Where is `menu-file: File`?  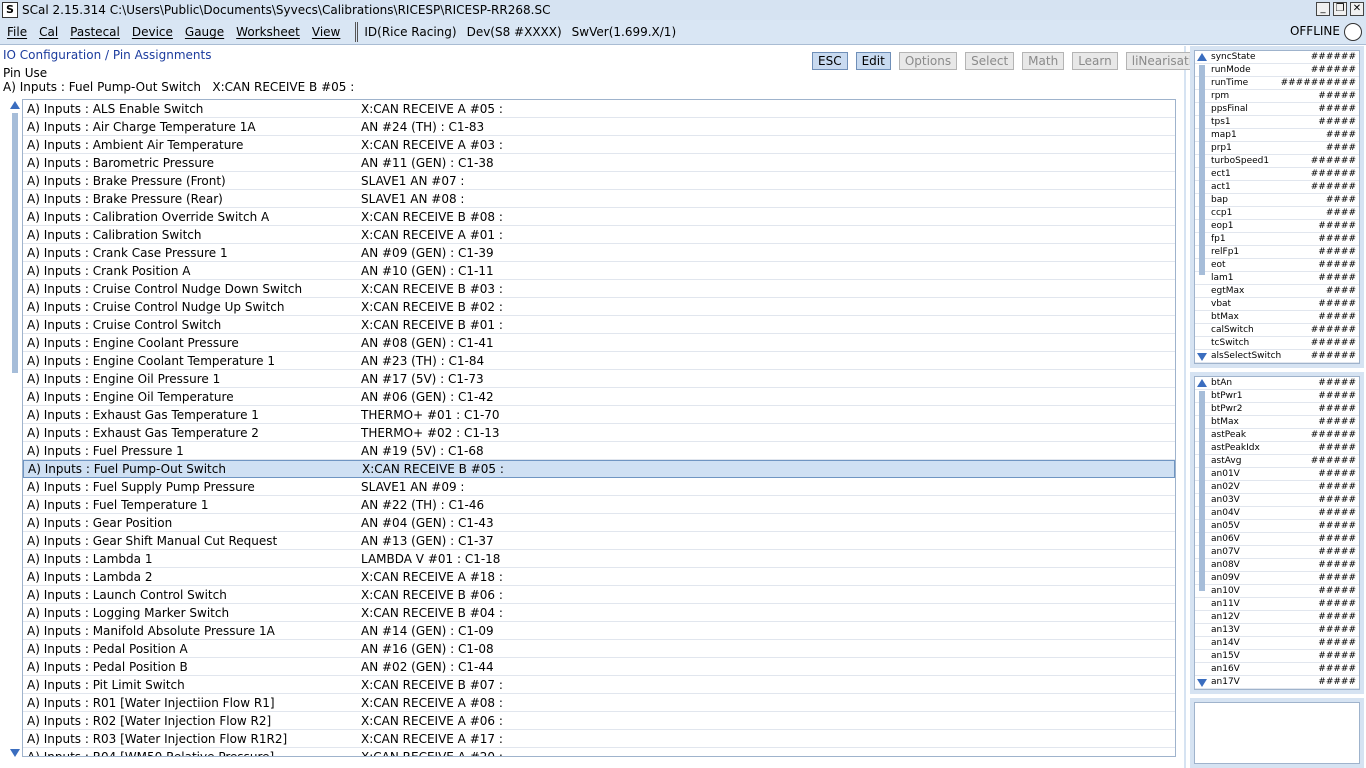 menu-file: File is located at coordinates (17, 32).